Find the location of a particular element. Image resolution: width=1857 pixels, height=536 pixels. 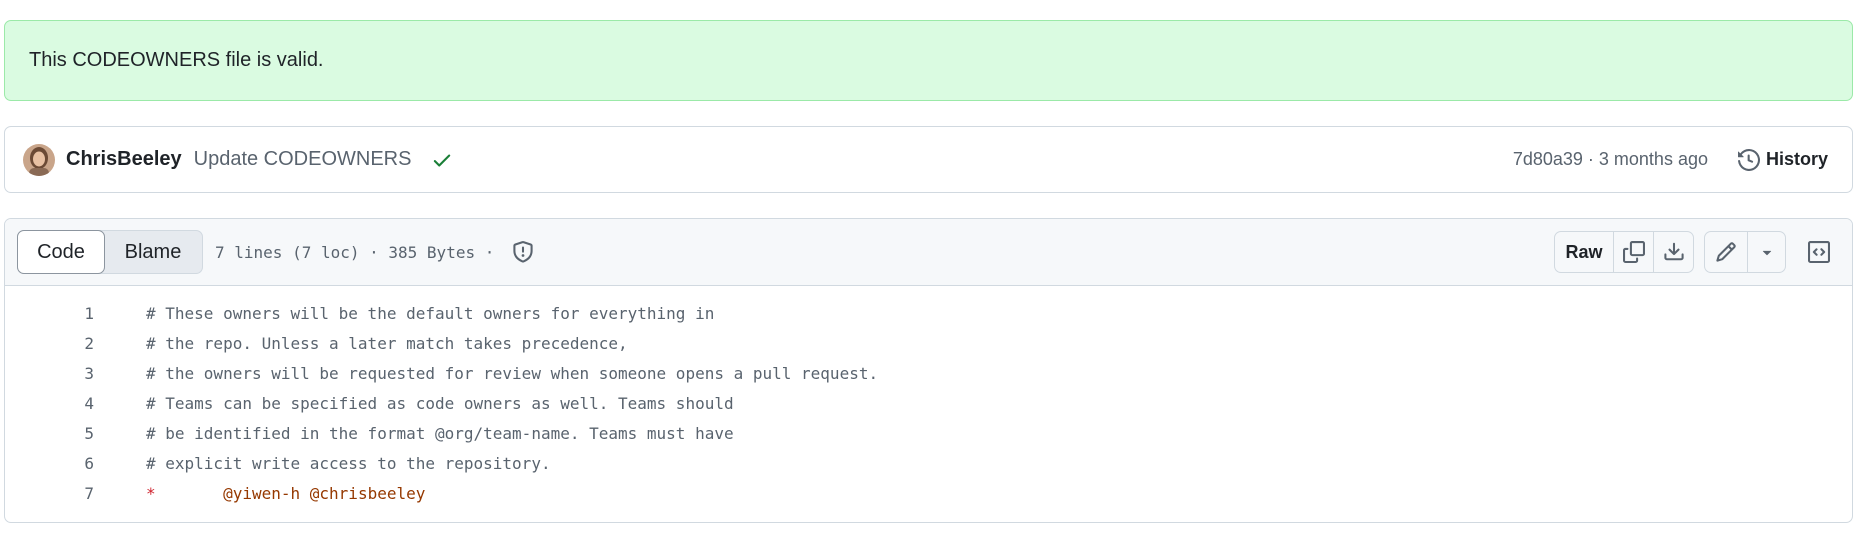

raw-button: Raw is located at coordinates (1584, 252).